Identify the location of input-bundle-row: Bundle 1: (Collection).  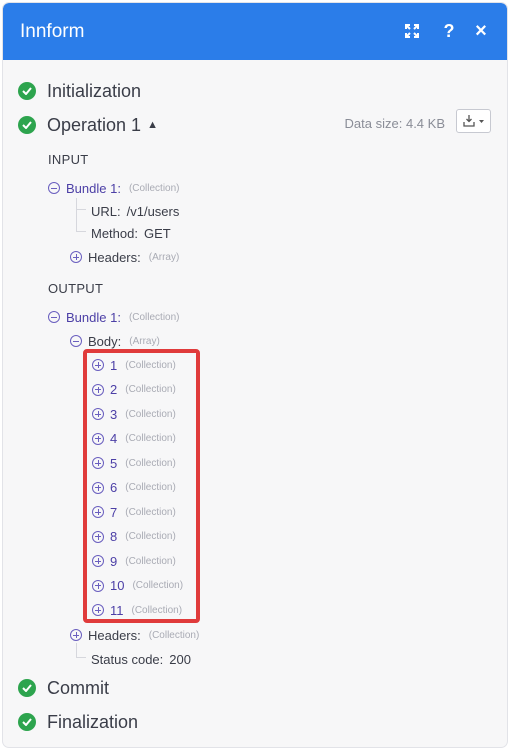
(114, 188).